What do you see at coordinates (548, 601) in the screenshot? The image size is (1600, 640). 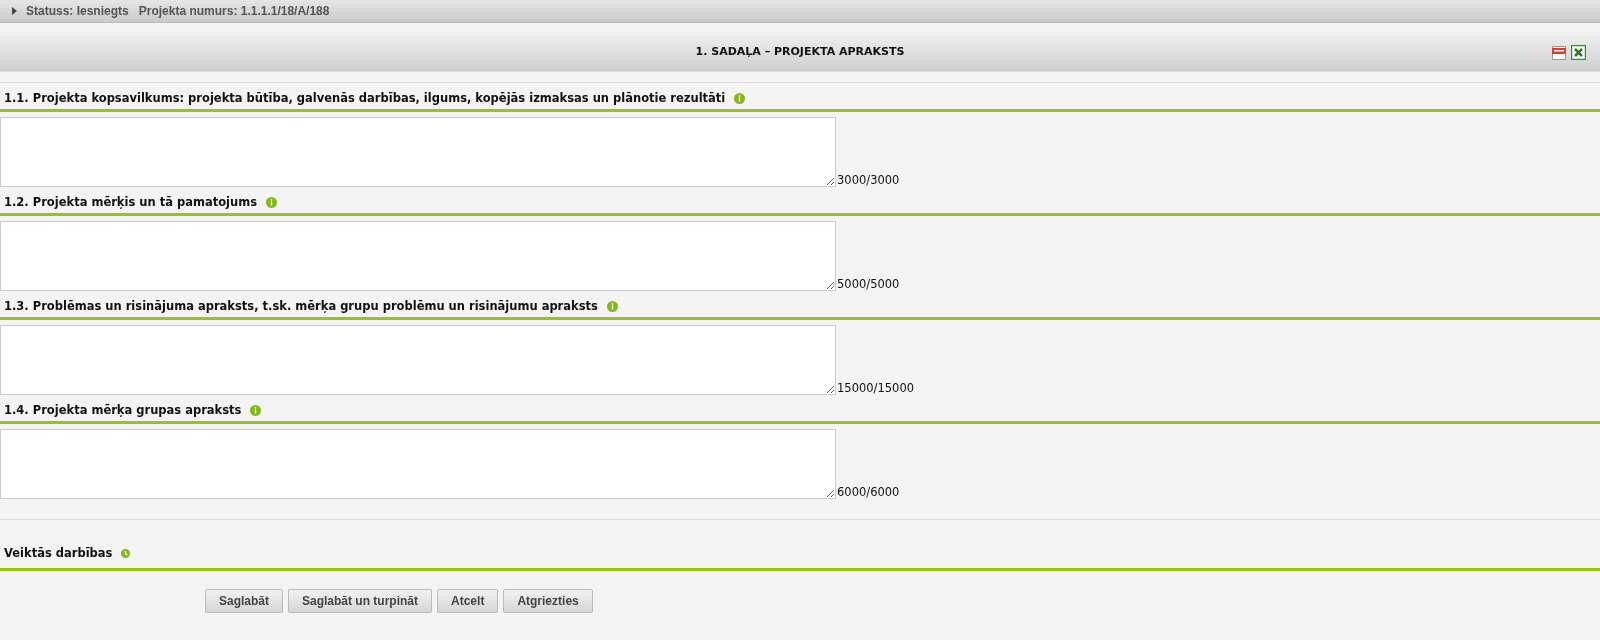 I see `action-button: Atgriezties` at bounding box center [548, 601].